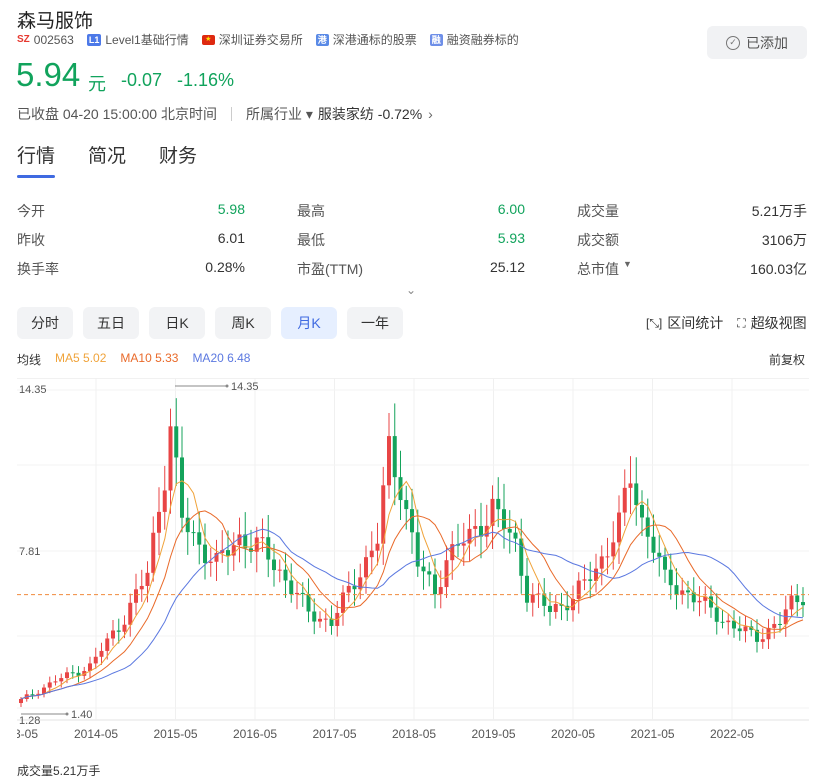 This screenshot has height=778, width=831. What do you see at coordinates (366, 39) in the screenshot?
I see `tag-hk-connect: 港 深港通标的股票` at bounding box center [366, 39].